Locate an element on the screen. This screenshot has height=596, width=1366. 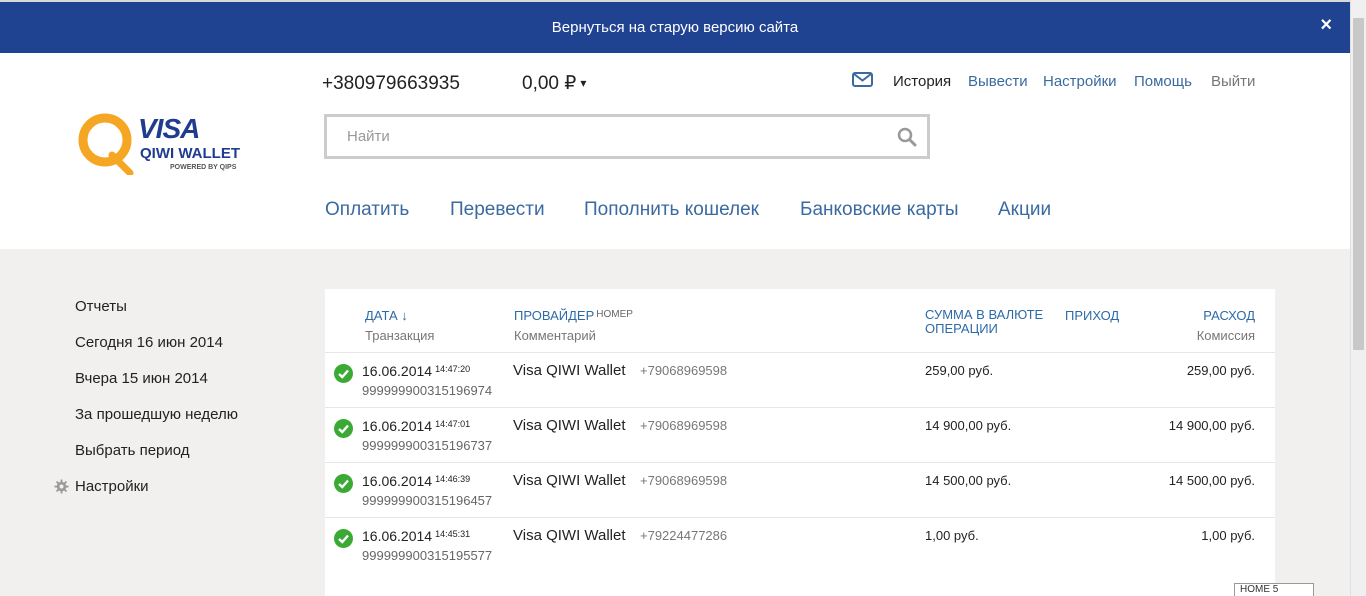
mainnav-promo: Акции is located at coordinates (1024, 210).